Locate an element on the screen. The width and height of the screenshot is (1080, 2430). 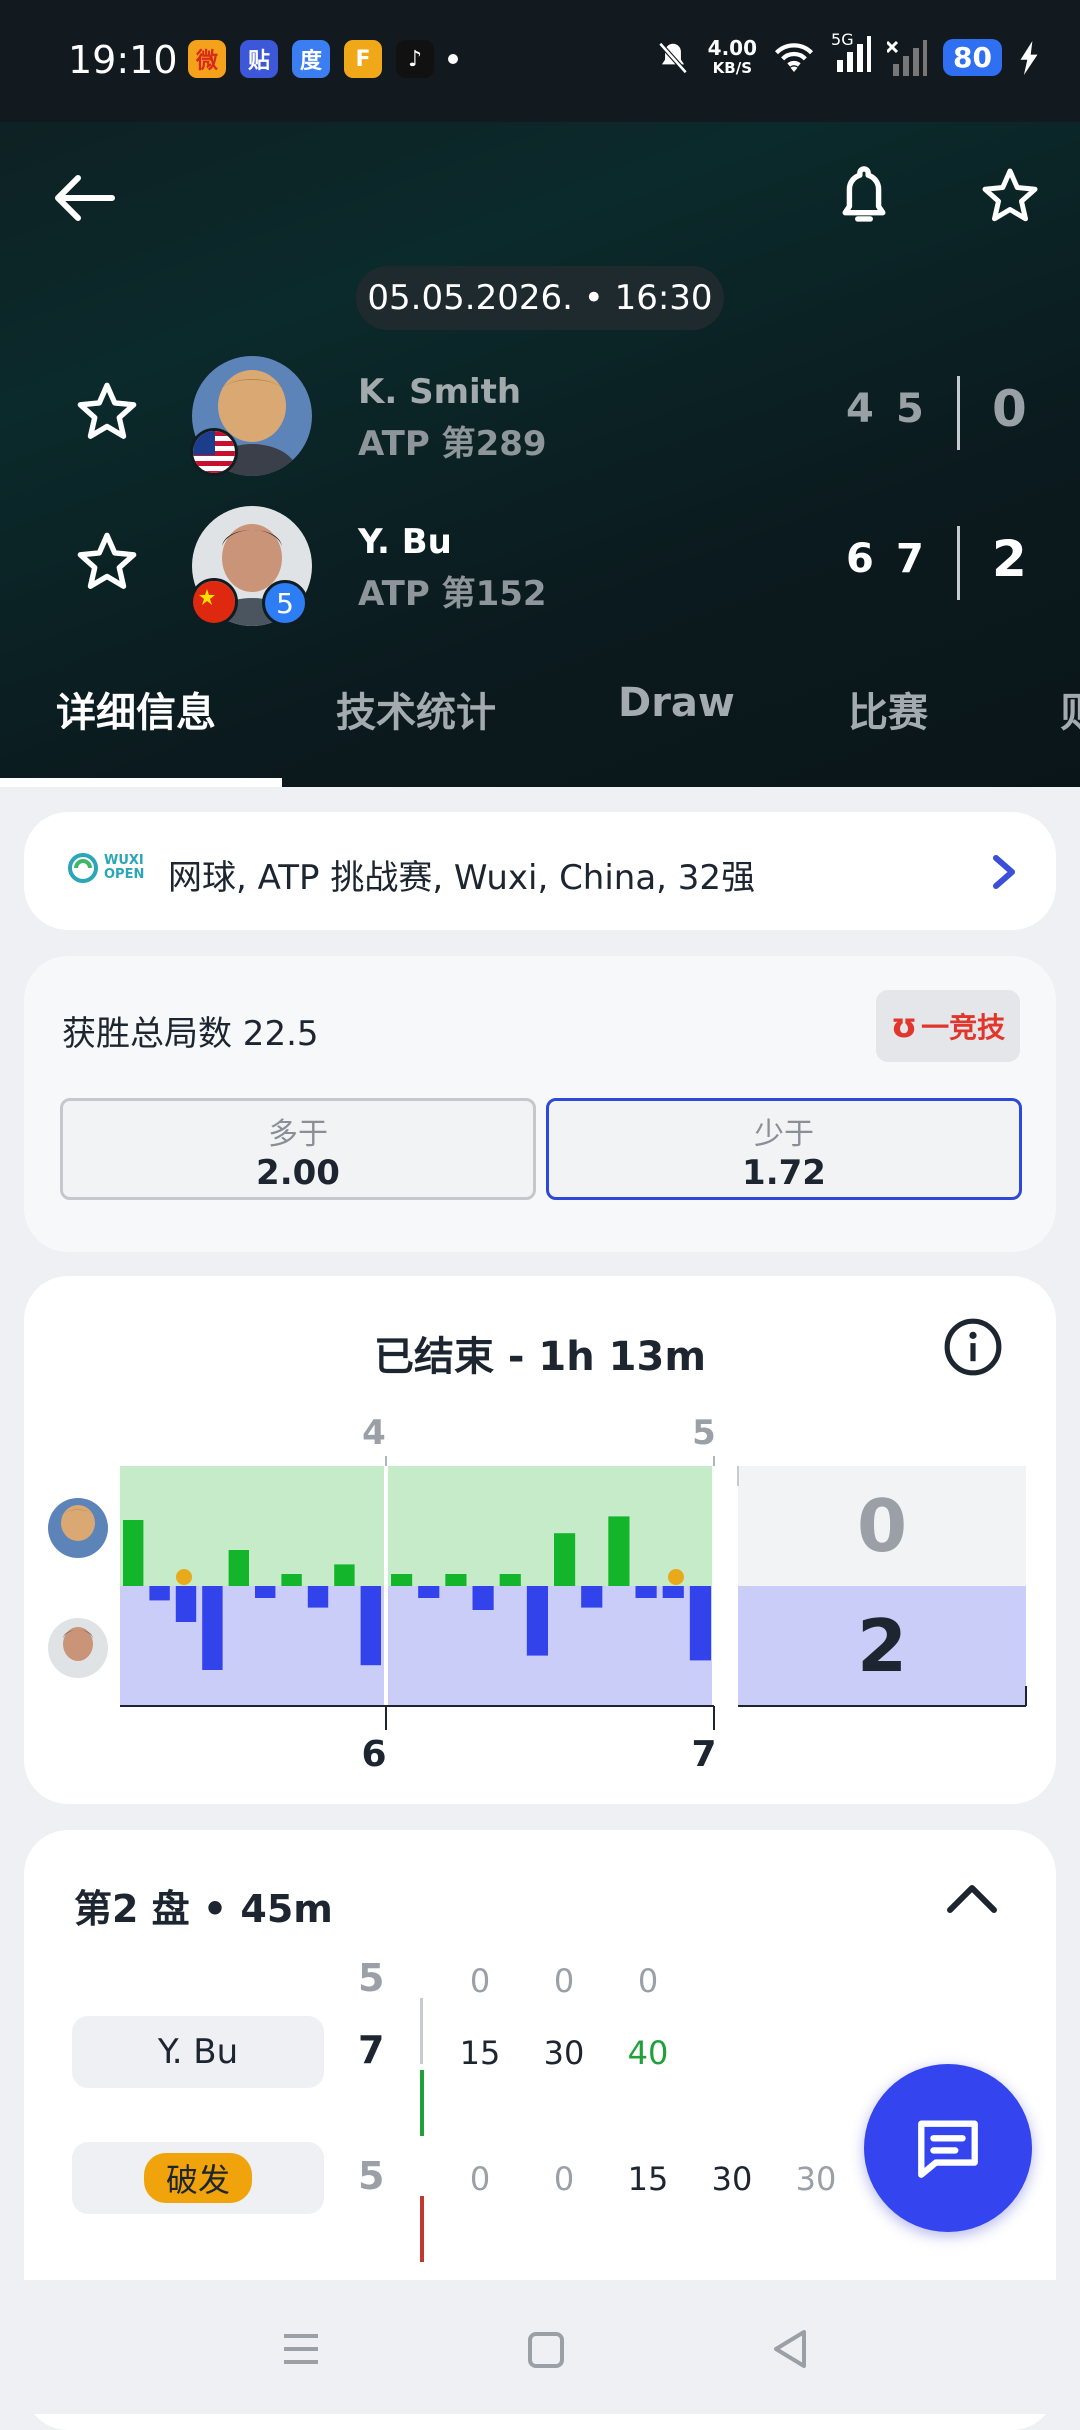
sets-won: 0 is located at coordinates (1009, 409).